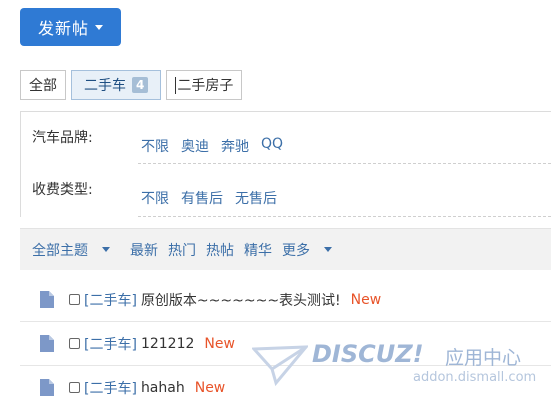  I want to click on filter-divider, so click(285, 111).